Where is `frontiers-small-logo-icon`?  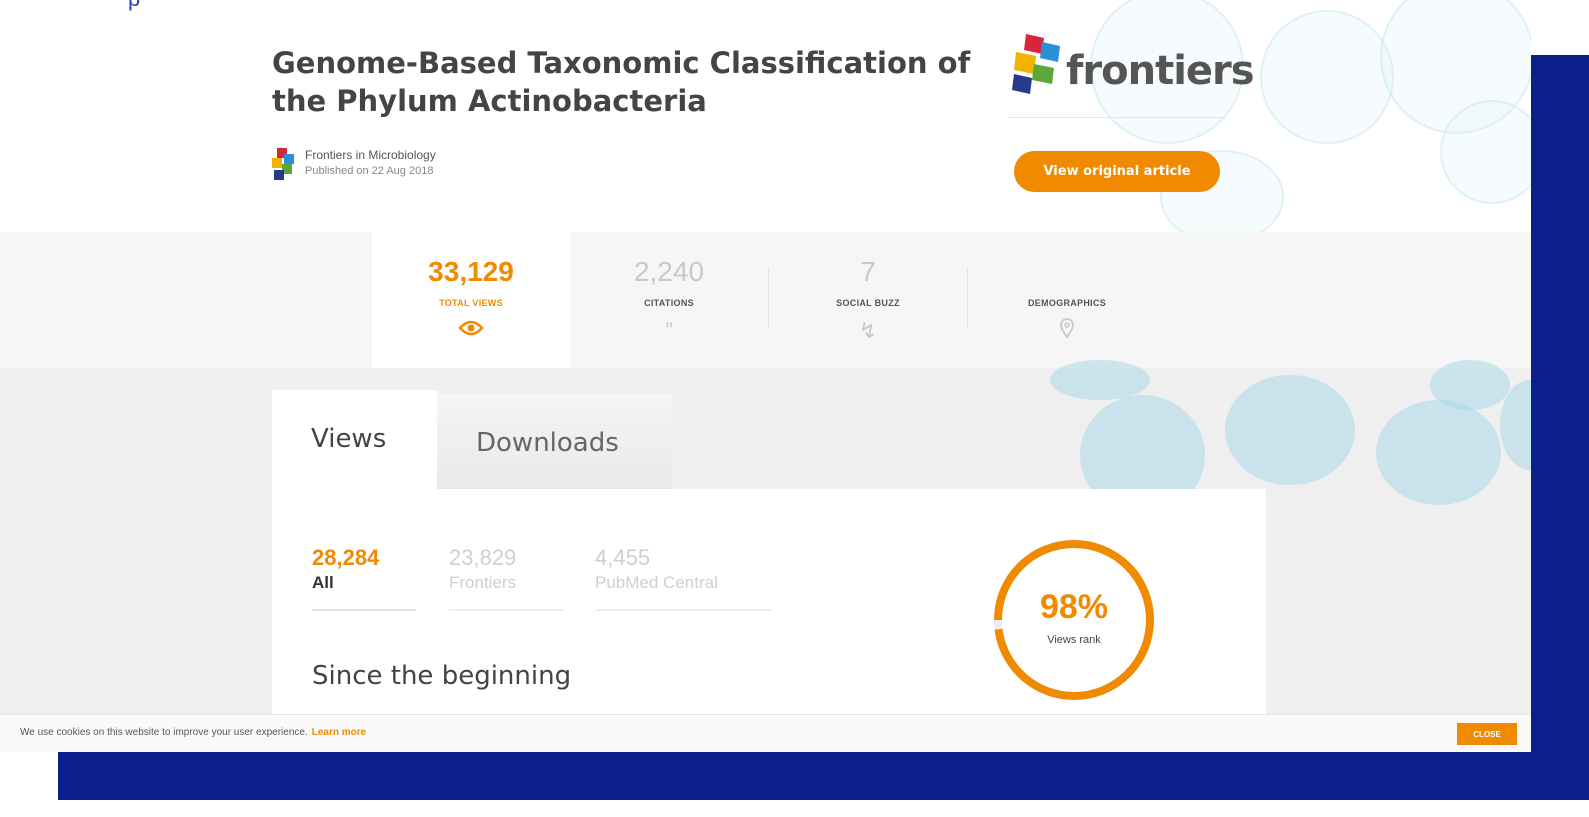
frontiers-small-logo-icon is located at coordinates (283, 164).